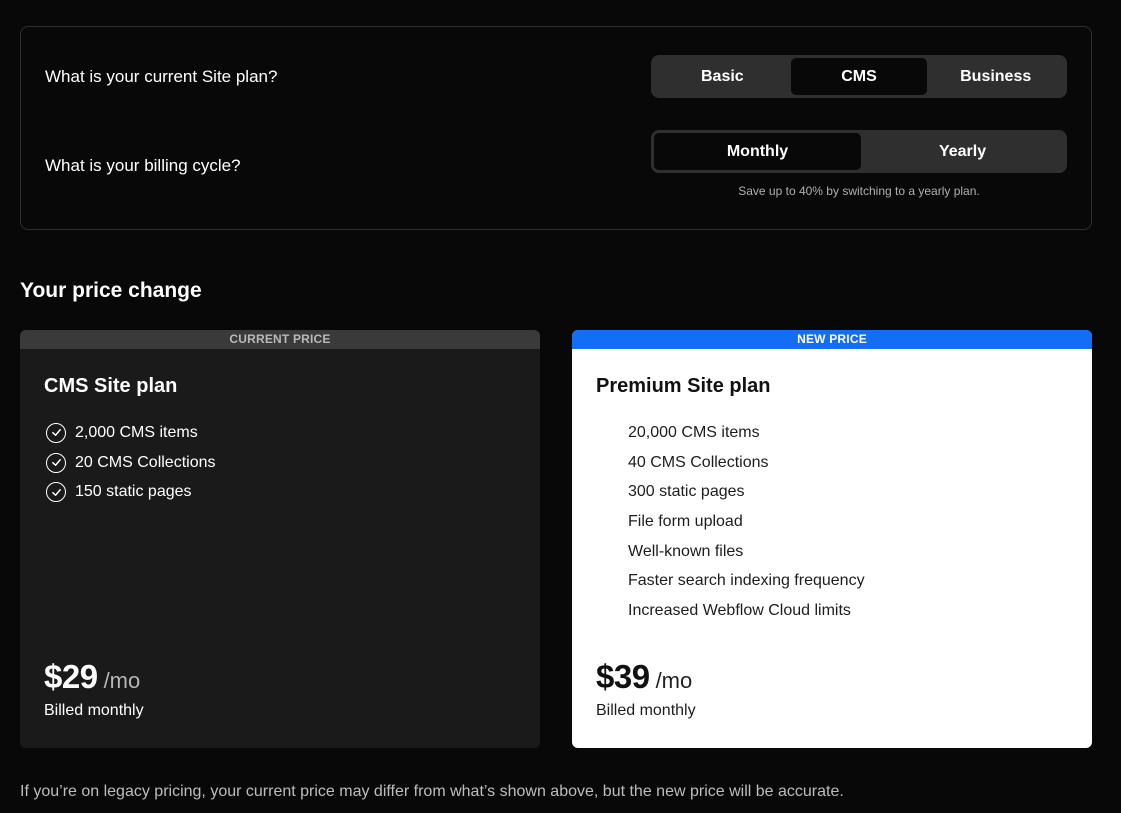 The height and width of the screenshot is (813, 1121). I want to click on new-billing-label: Billed monthly, so click(646, 710).